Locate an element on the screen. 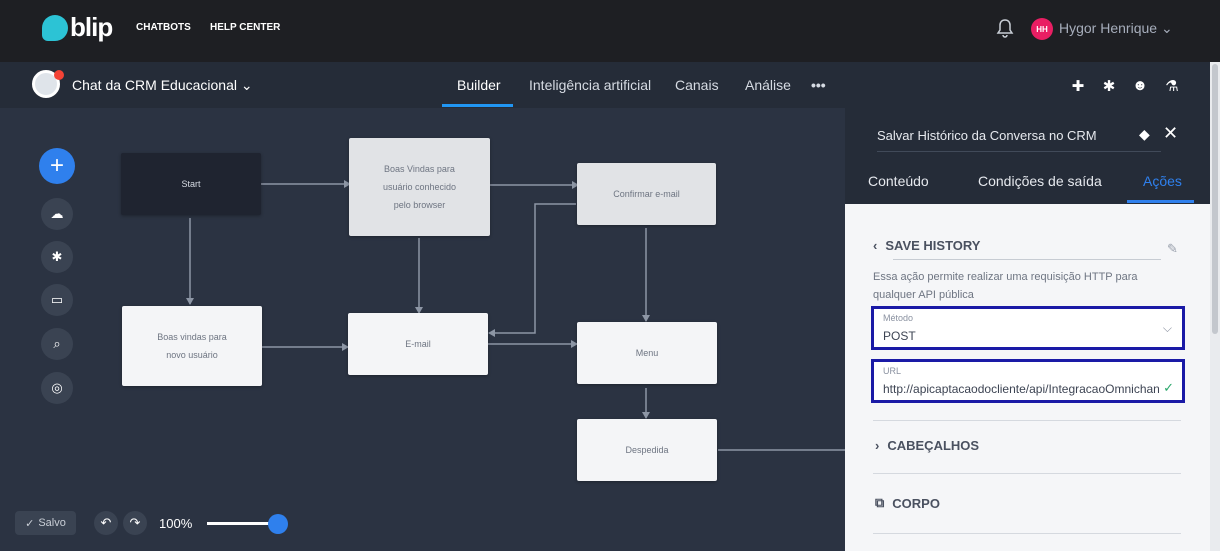 The height and width of the screenshot is (551, 1220). nav-chatbots: CHATBOTS is located at coordinates (163, 27).